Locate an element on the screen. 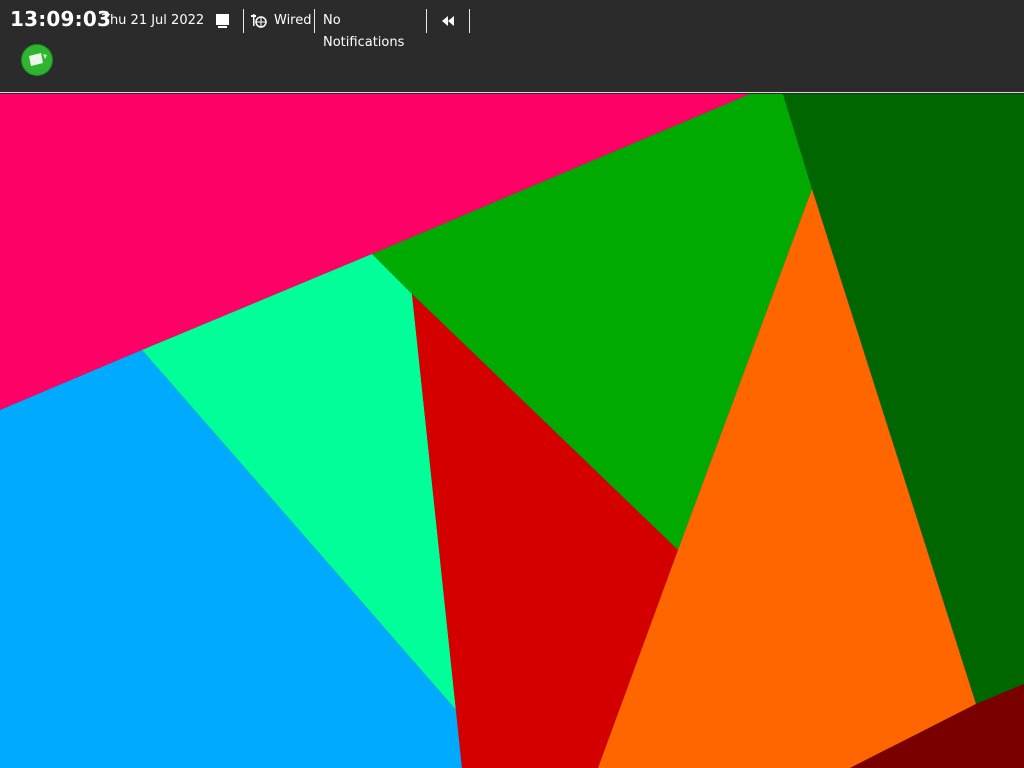 The height and width of the screenshot is (768, 1024). wired-network-icon is located at coordinates (259, 21).